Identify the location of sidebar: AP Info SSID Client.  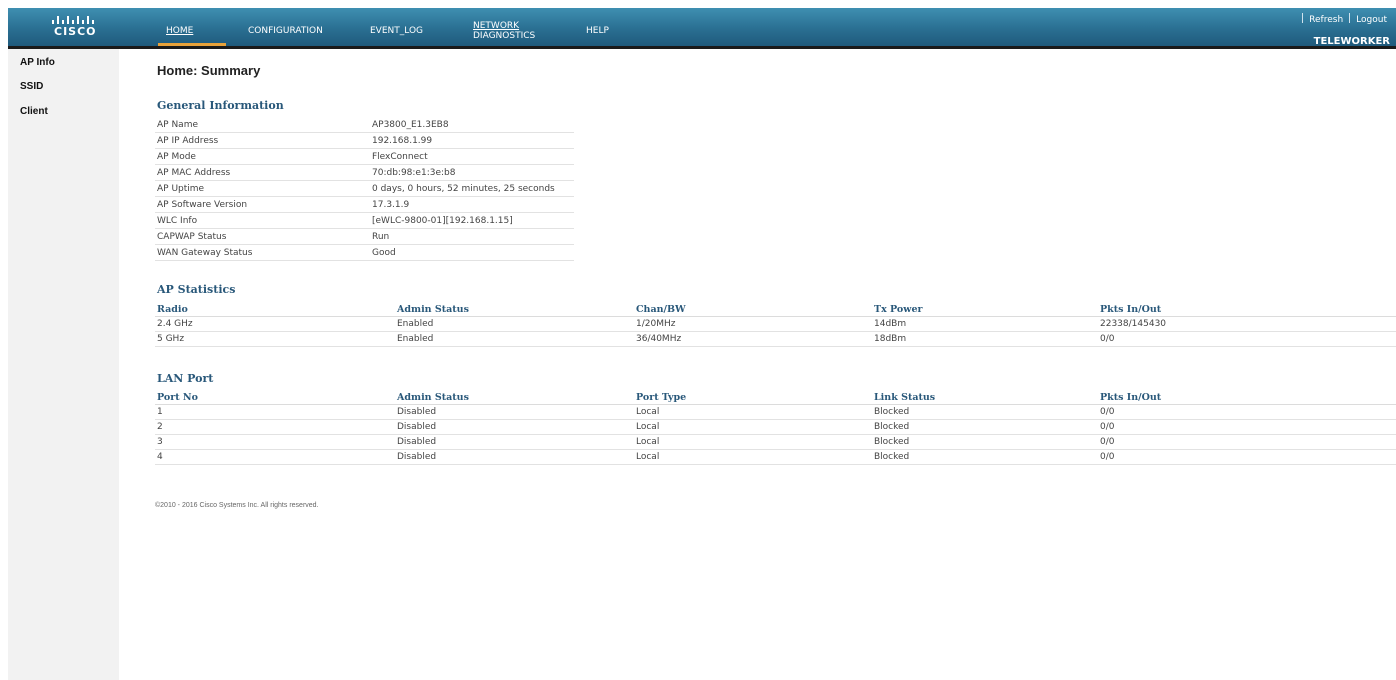
(63, 364).